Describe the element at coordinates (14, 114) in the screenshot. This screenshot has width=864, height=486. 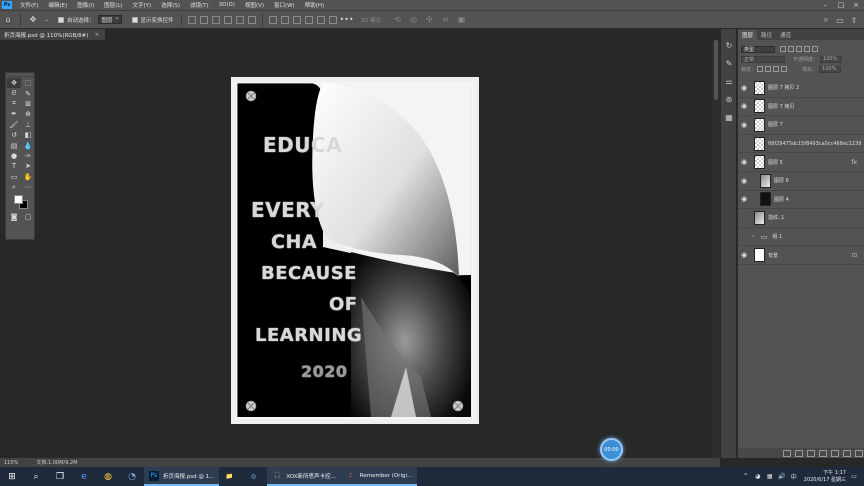
I see `eyedropper-tool-icon: ✒` at that location.